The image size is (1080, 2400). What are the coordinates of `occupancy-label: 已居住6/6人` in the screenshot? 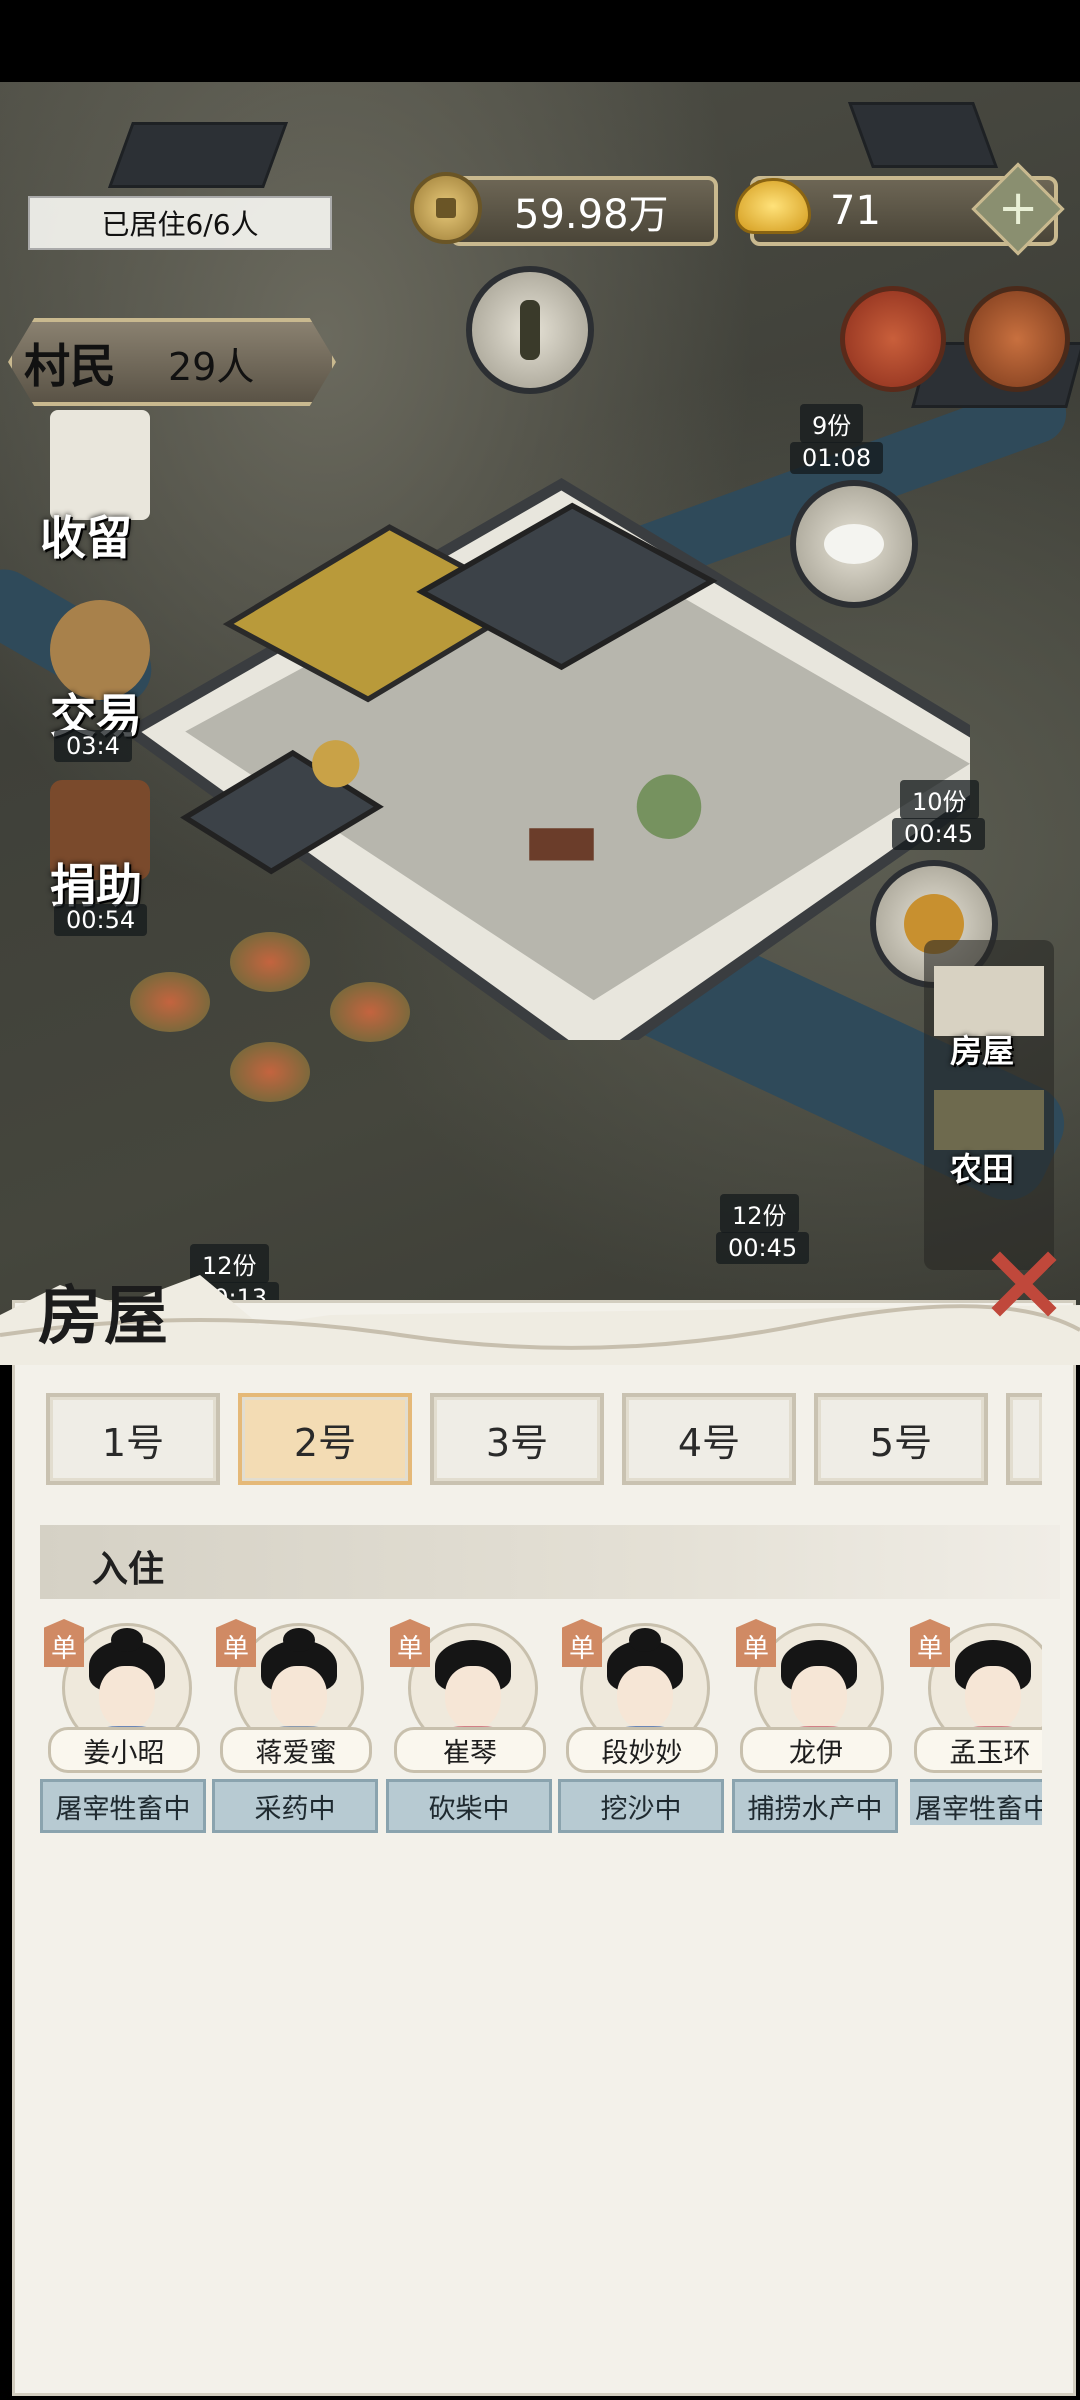 It's located at (180, 223).